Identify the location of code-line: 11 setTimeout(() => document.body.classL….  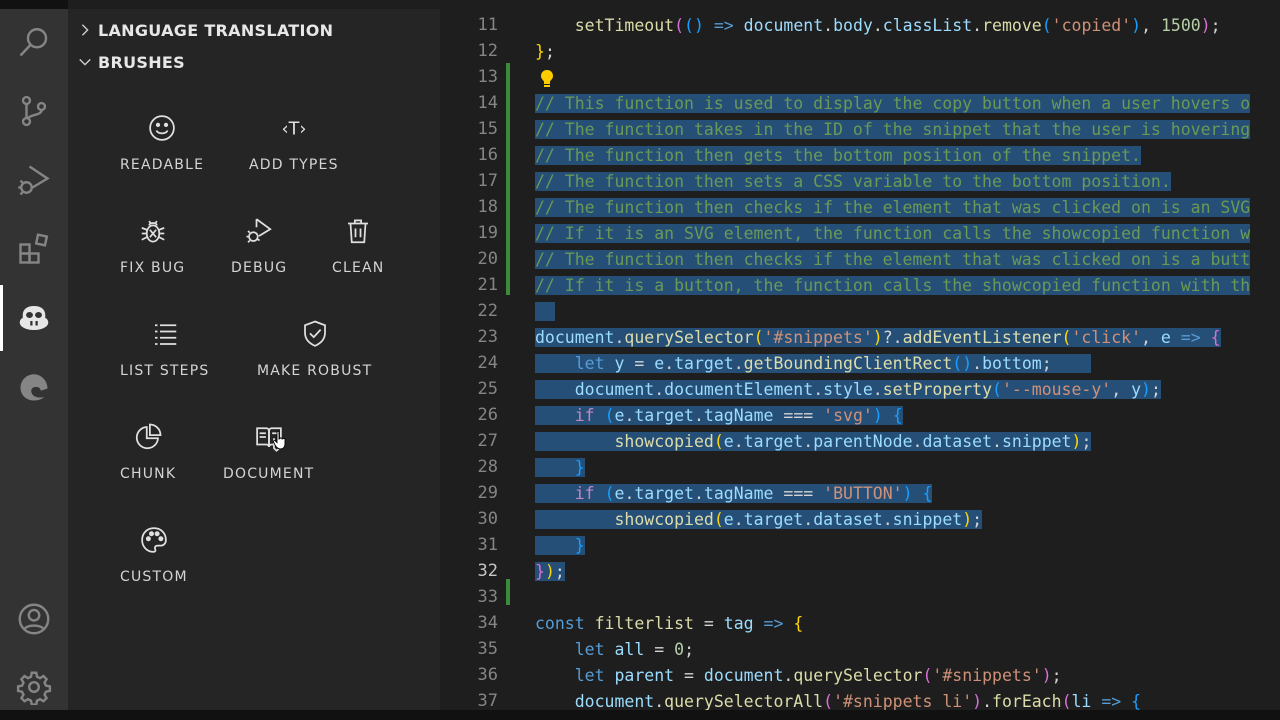
(860, 26).